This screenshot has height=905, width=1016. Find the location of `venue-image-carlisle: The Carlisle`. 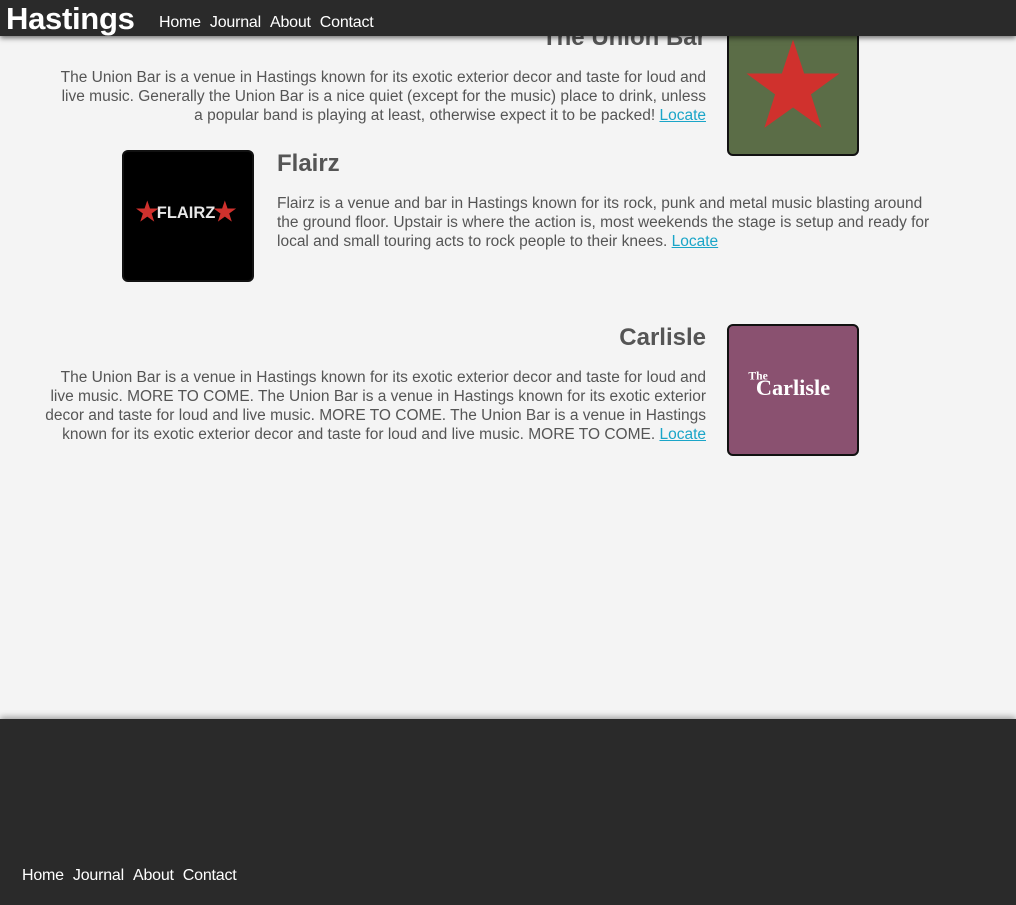

venue-image-carlisle: The Carlisle is located at coordinates (793, 390).